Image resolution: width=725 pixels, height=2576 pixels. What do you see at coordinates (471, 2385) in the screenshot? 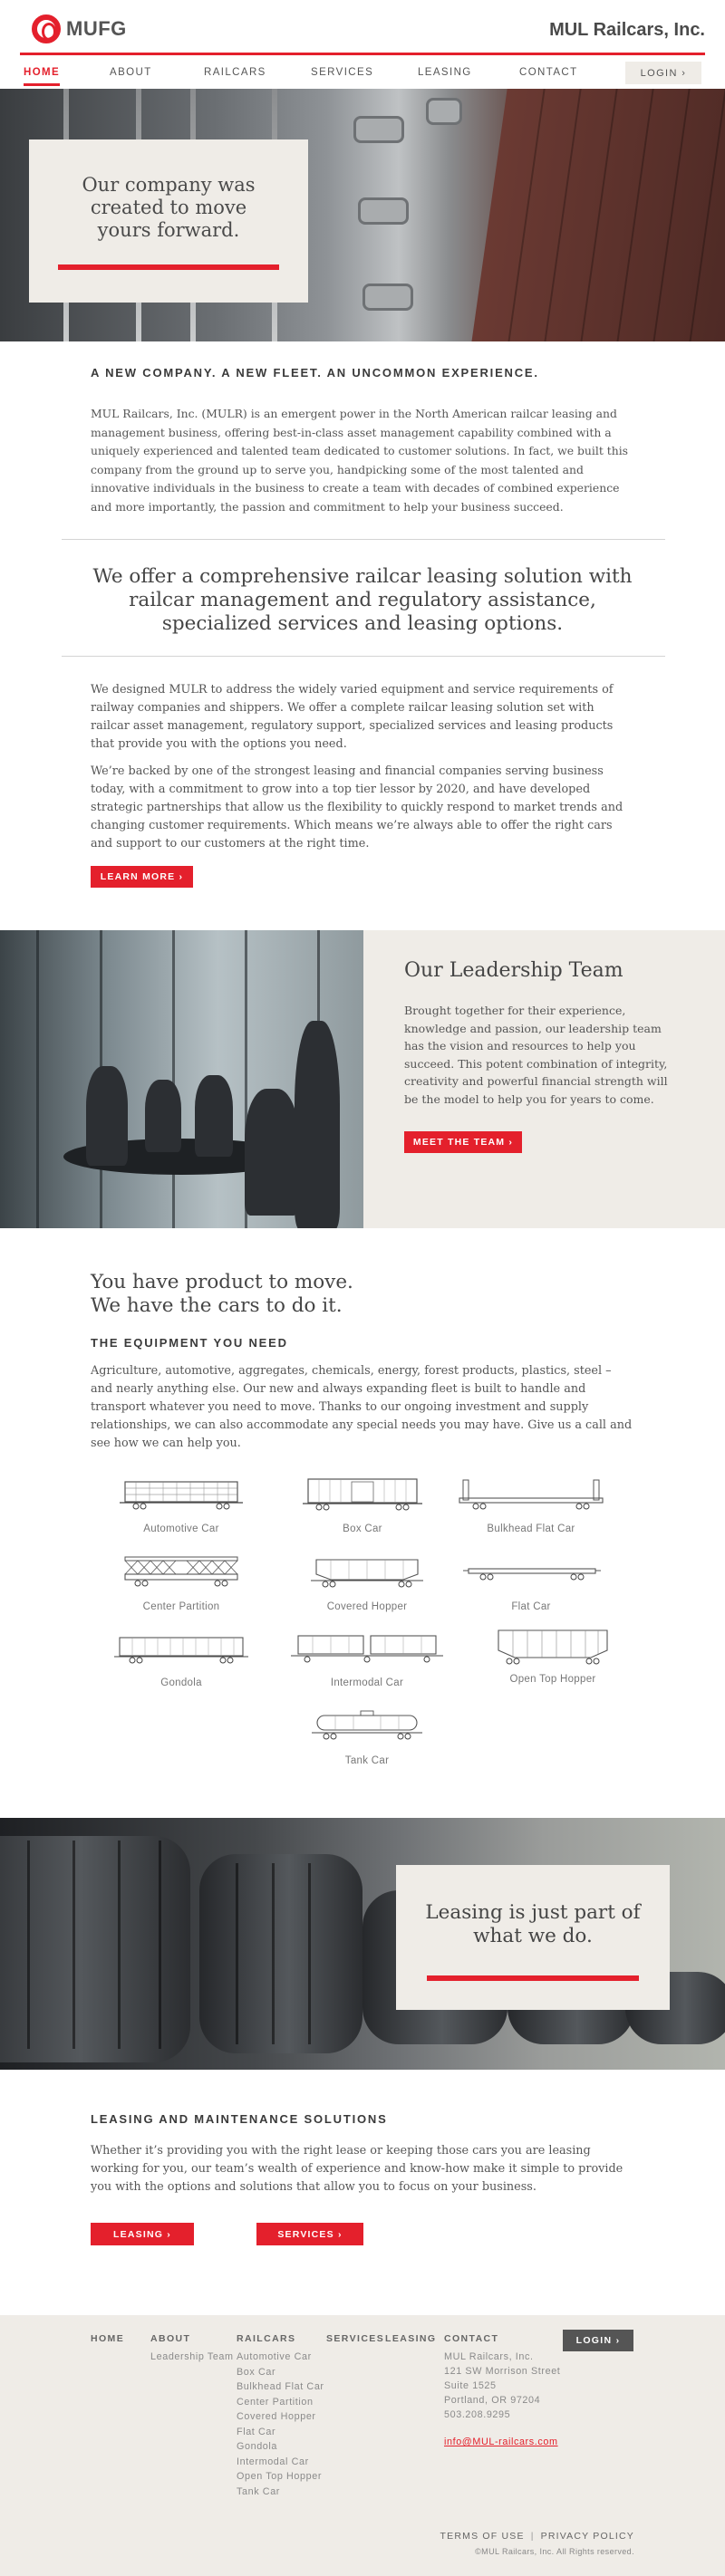
I see `contact-suite: Suite 1525` at bounding box center [471, 2385].